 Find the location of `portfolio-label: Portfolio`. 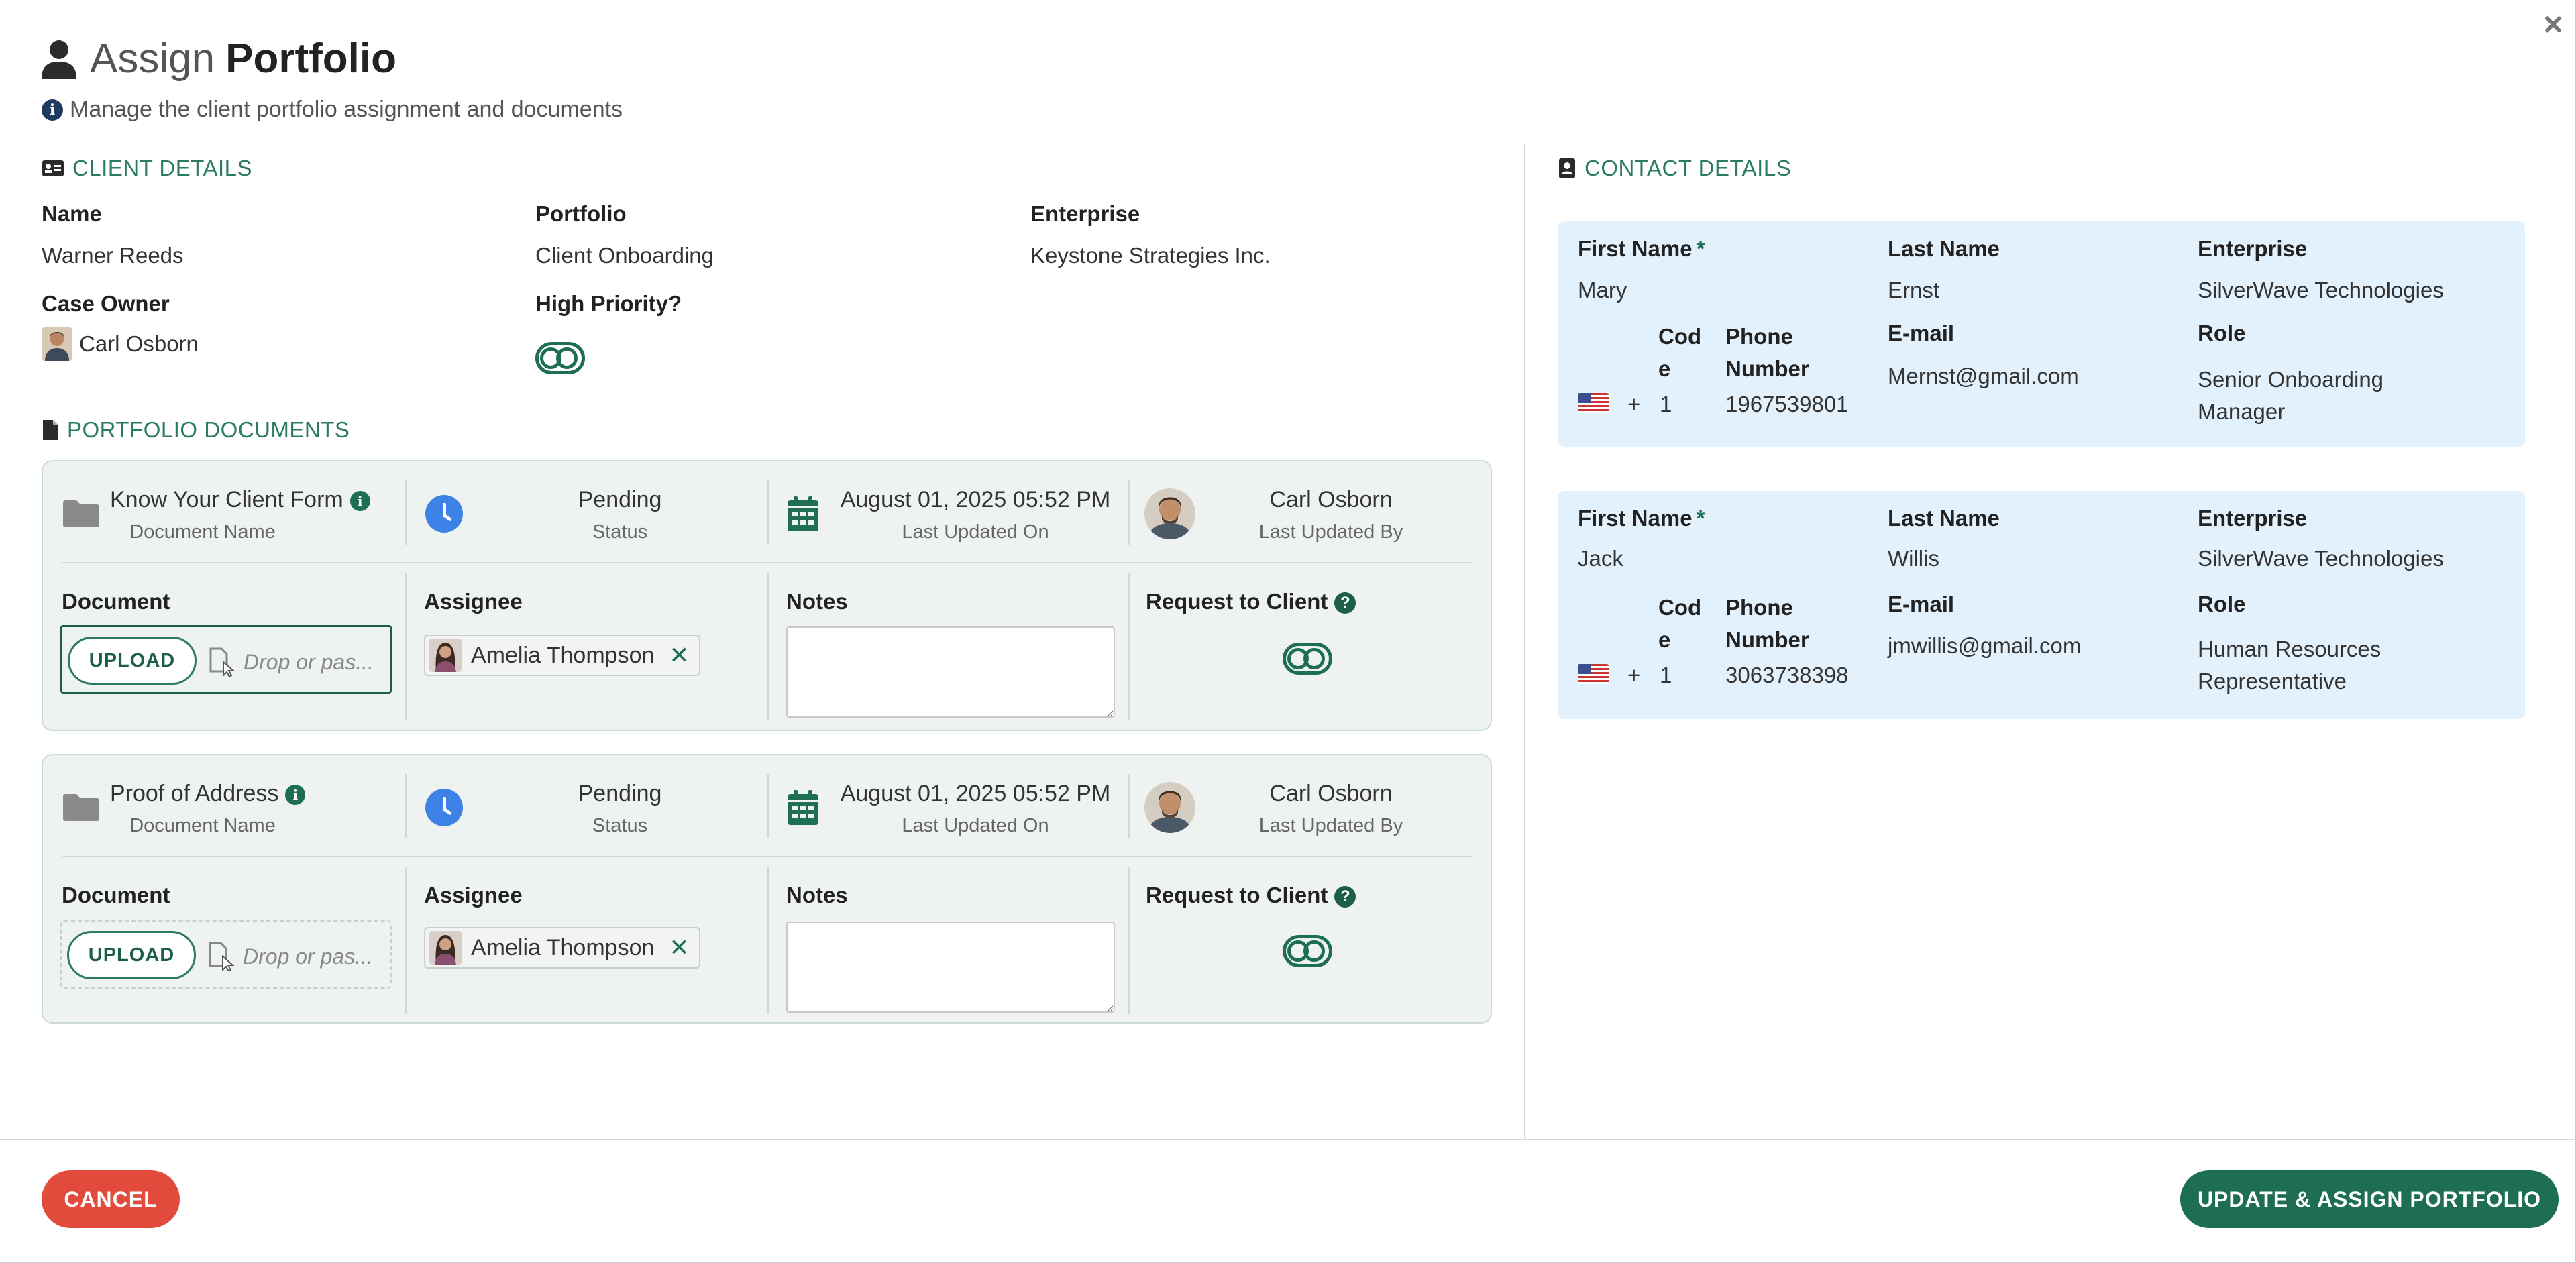

portfolio-label: Portfolio is located at coordinates (581, 213).